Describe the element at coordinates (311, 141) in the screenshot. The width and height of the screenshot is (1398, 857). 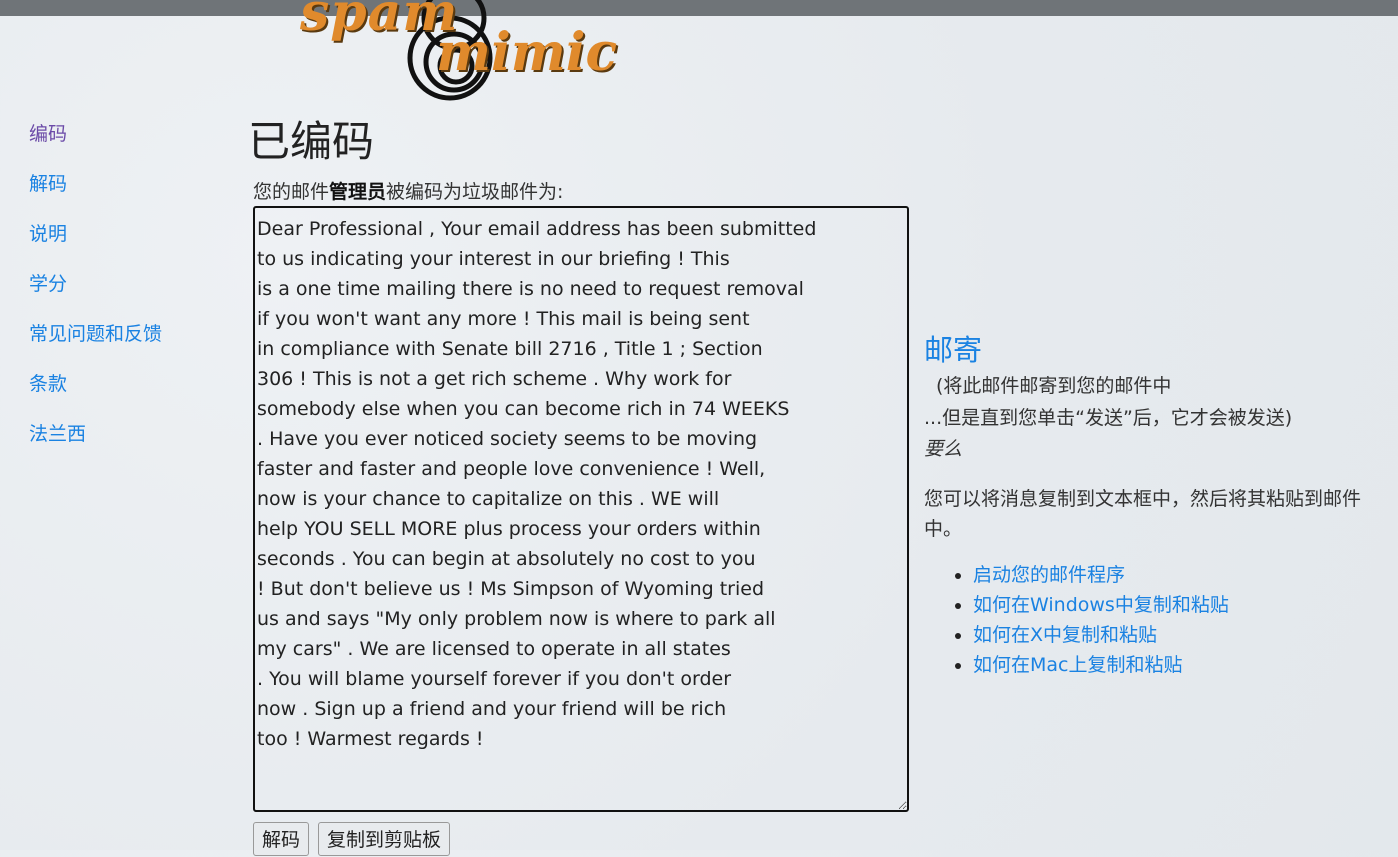
I see `page-title: 已编码` at that location.